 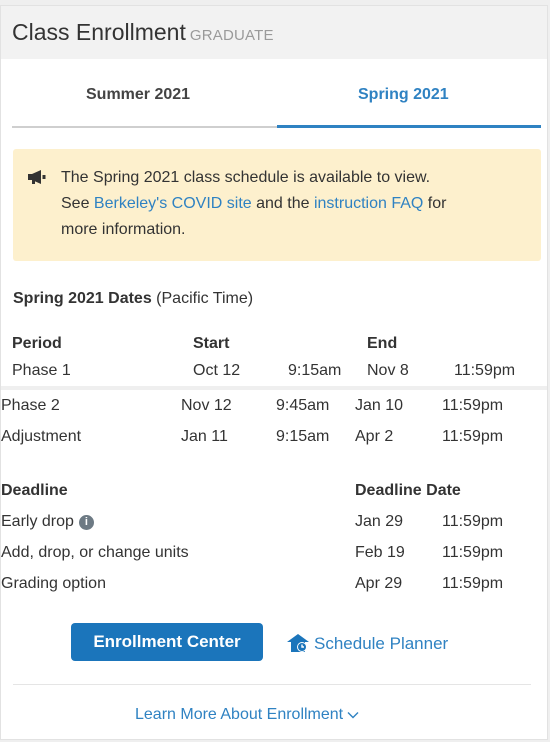 What do you see at coordinates (123, 229) in the screenshot?
I see `notice-line-3: more information.` at bounding box center [123, 229].